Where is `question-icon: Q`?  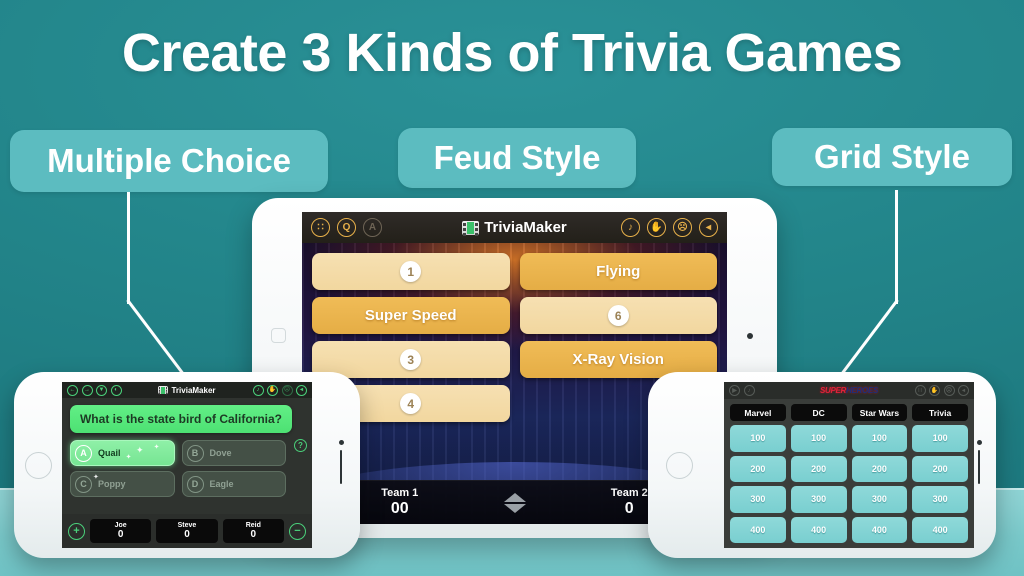
question-icon: Q is located at coordinates (346, 227).